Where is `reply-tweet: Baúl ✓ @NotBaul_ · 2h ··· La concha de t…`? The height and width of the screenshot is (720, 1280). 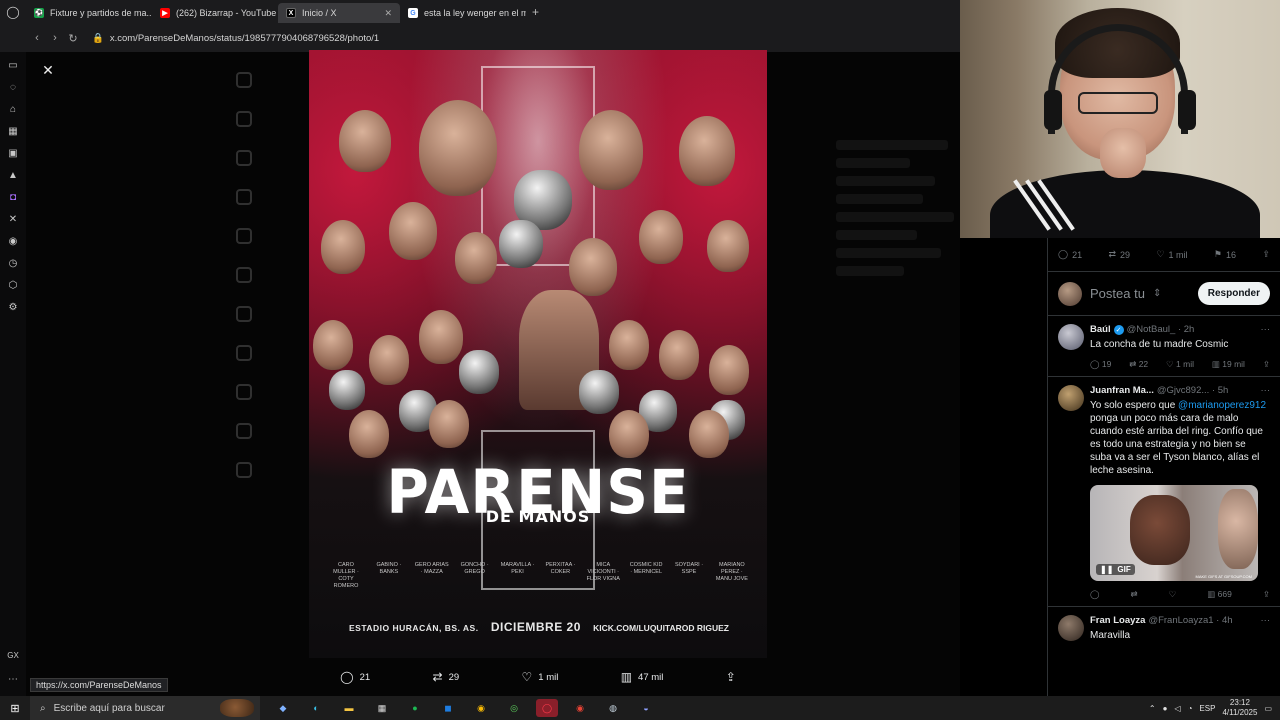
reply-tweet: Baúl ✓ @NotBaul_ · 2h ··· La concha de t… is located at coordinates (1164, 346).